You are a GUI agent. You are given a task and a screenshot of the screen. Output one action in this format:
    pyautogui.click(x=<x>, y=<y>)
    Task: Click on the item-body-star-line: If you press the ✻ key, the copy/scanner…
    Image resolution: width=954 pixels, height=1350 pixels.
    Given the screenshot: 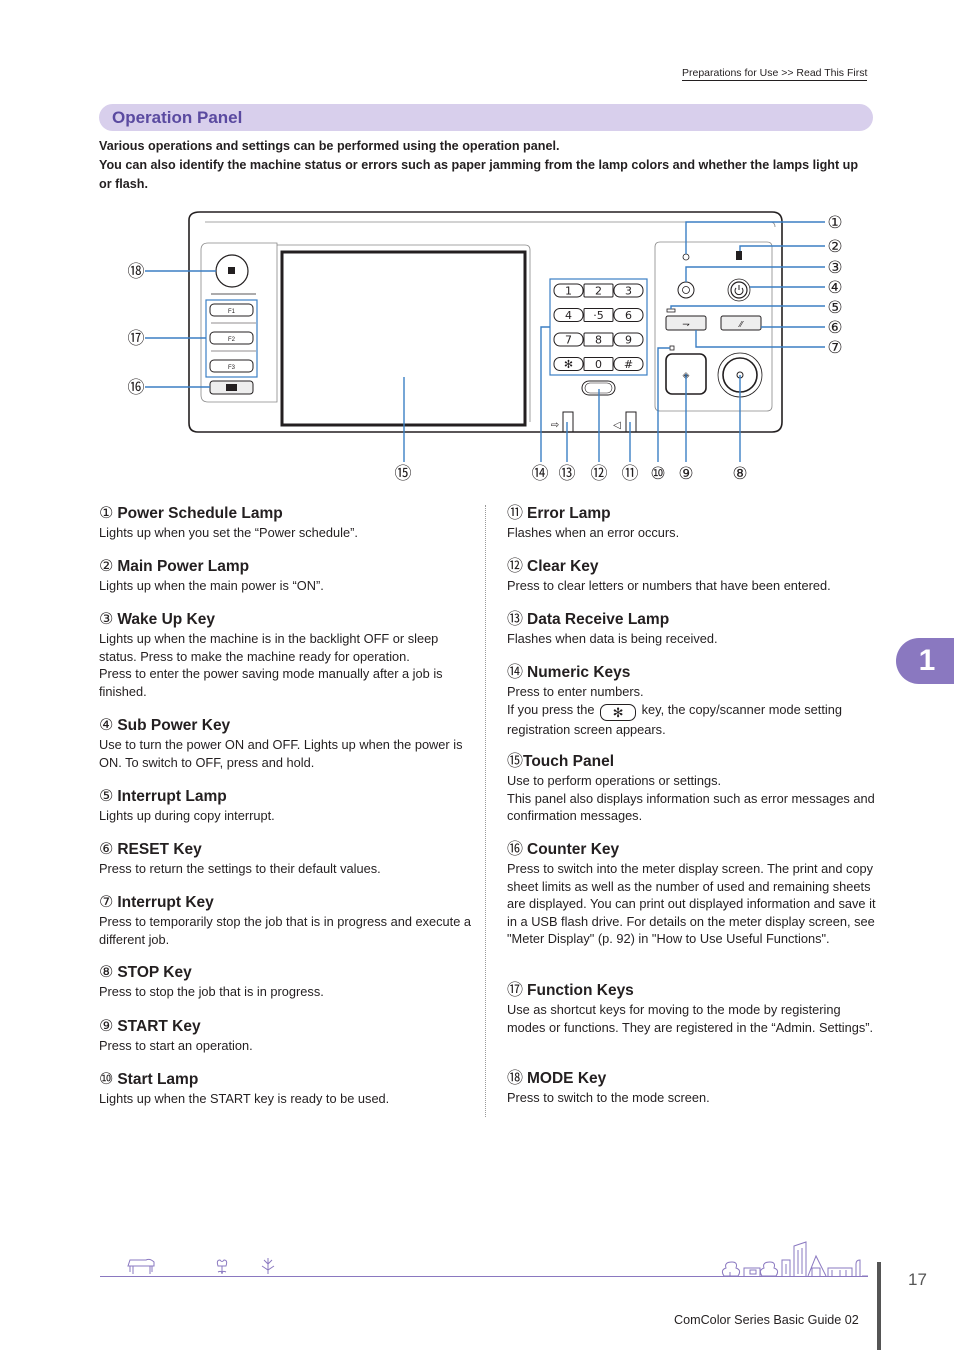 What is the action you would take?
    pyautogui.click(x=692, y=720)
    